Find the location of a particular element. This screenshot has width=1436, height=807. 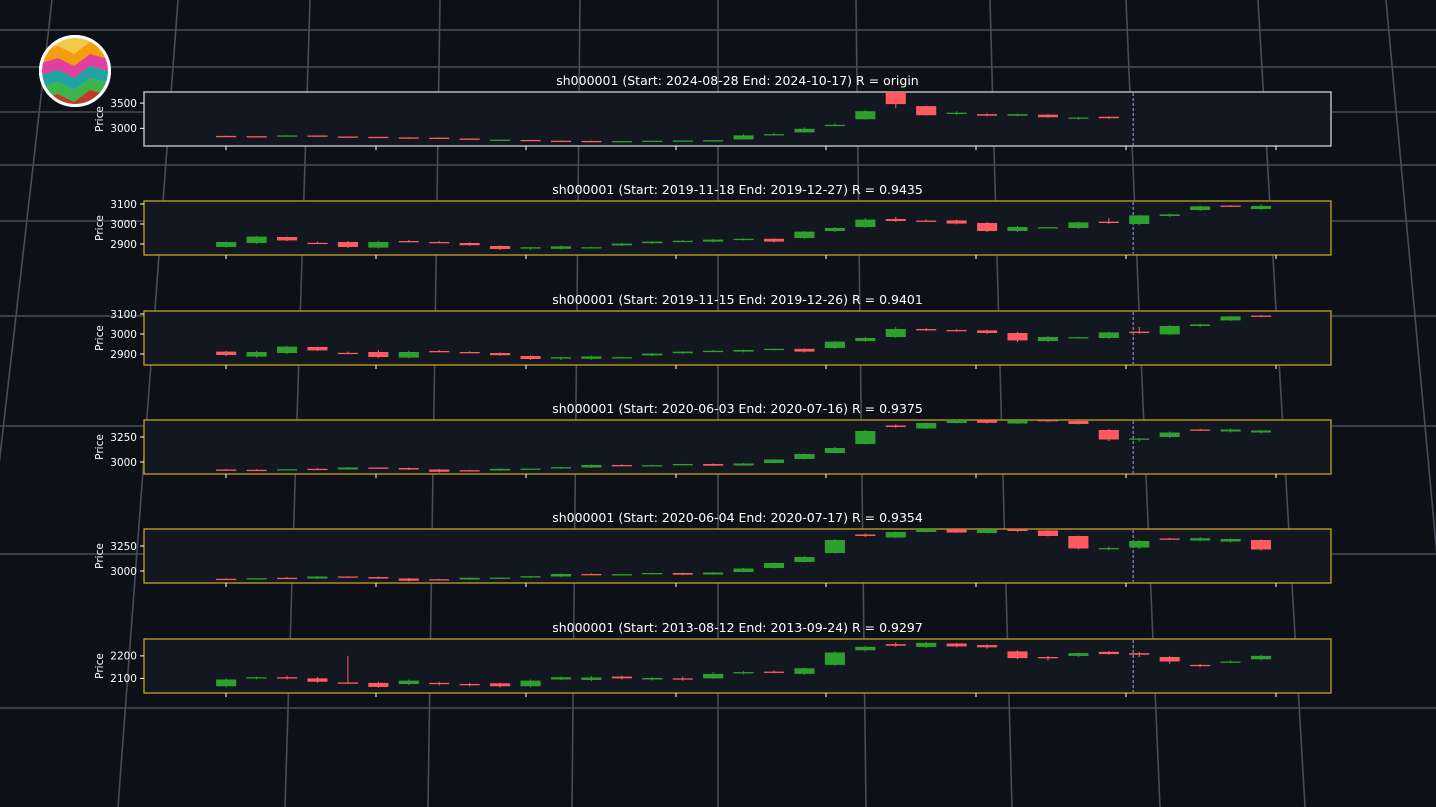

plot-frame is located at coordinates (737, 228).